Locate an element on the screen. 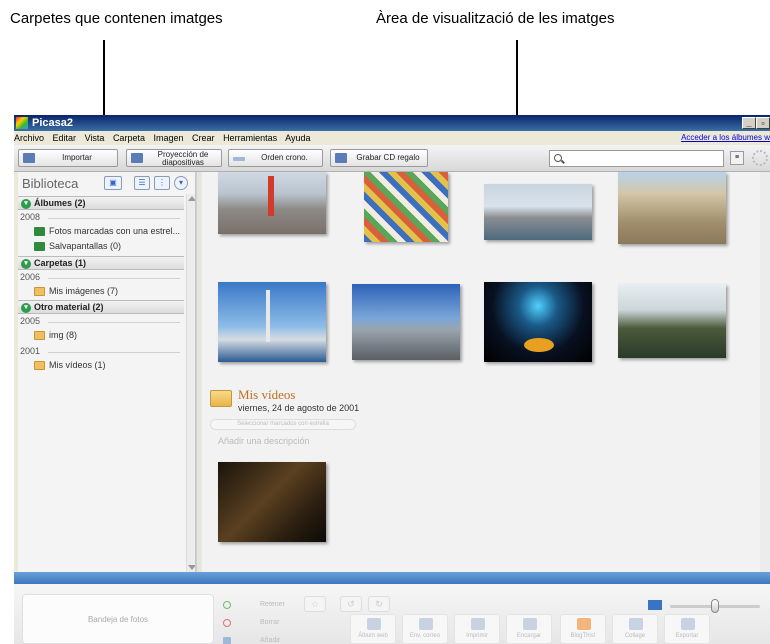 This screenshot has height=644, width=770. pane-splitter is located at coordinates (198, 372).